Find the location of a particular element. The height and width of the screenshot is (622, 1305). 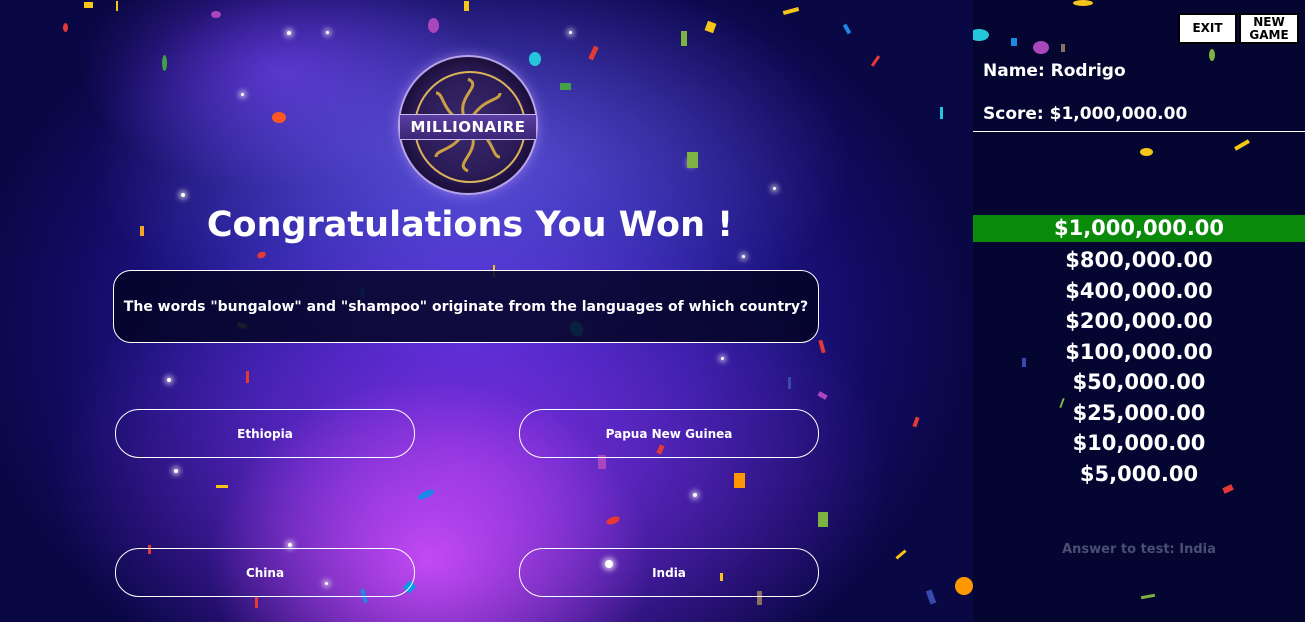

answer-label: Papua New Guinea is located at coordinates (669, 433).